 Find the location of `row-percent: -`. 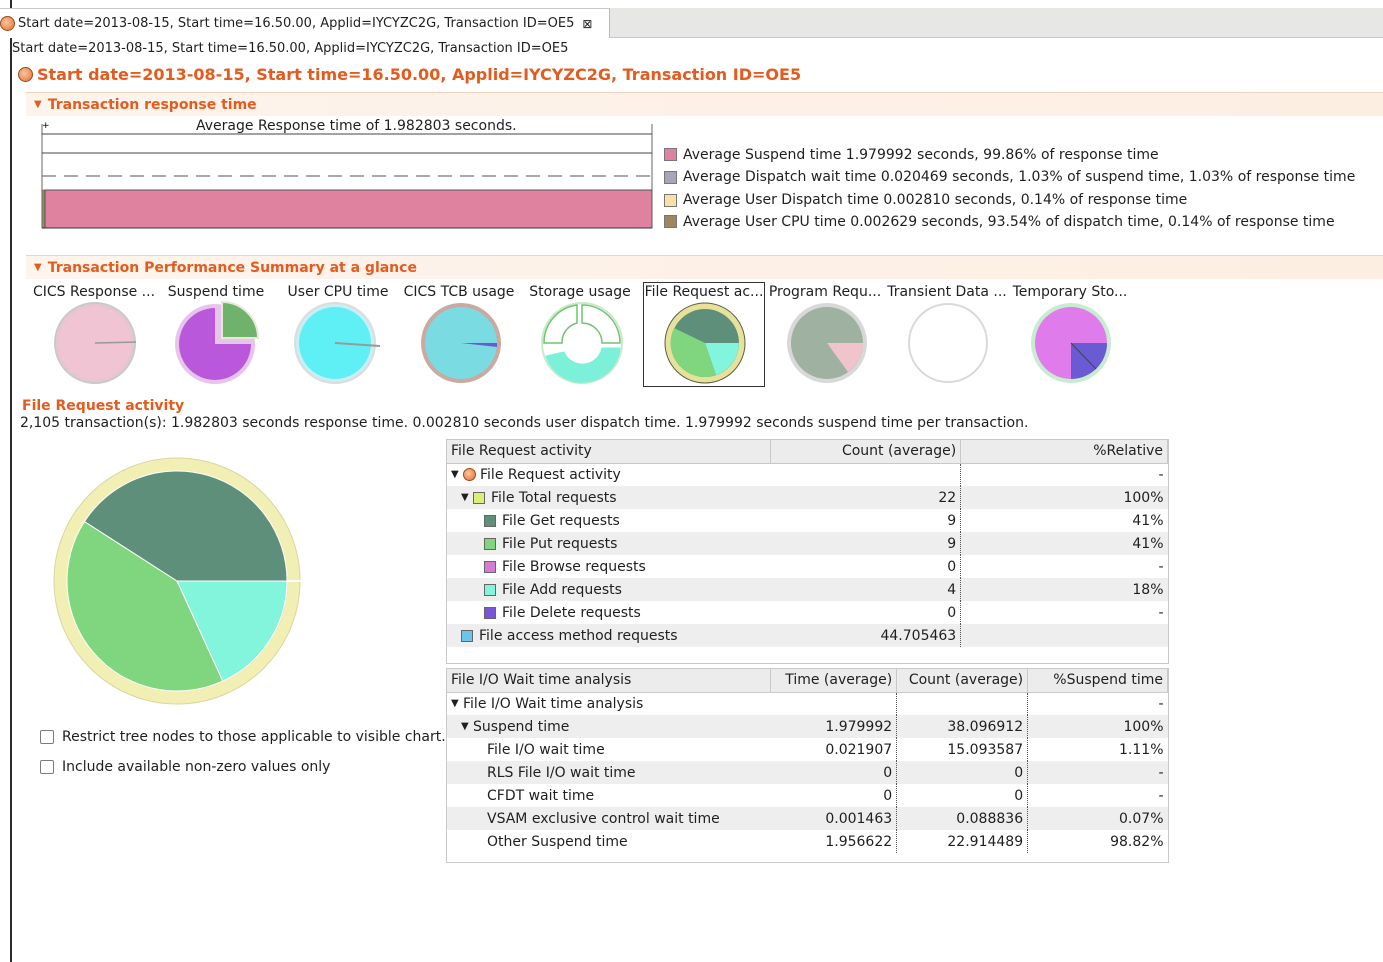

row-percent: - is located at coordinates (1161, 703).